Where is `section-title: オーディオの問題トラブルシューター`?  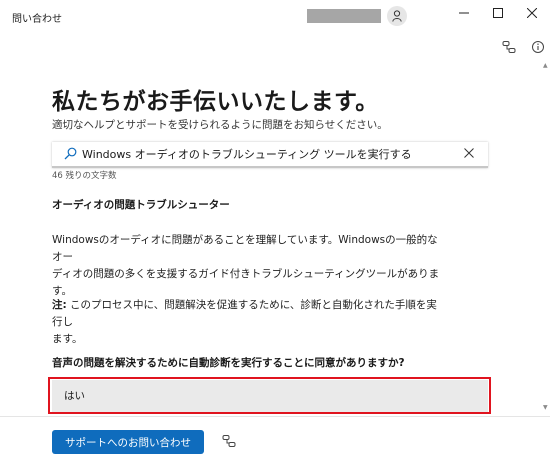
section-title: オーディオの問題トラブルシューター is located at coordinates (141, 205).